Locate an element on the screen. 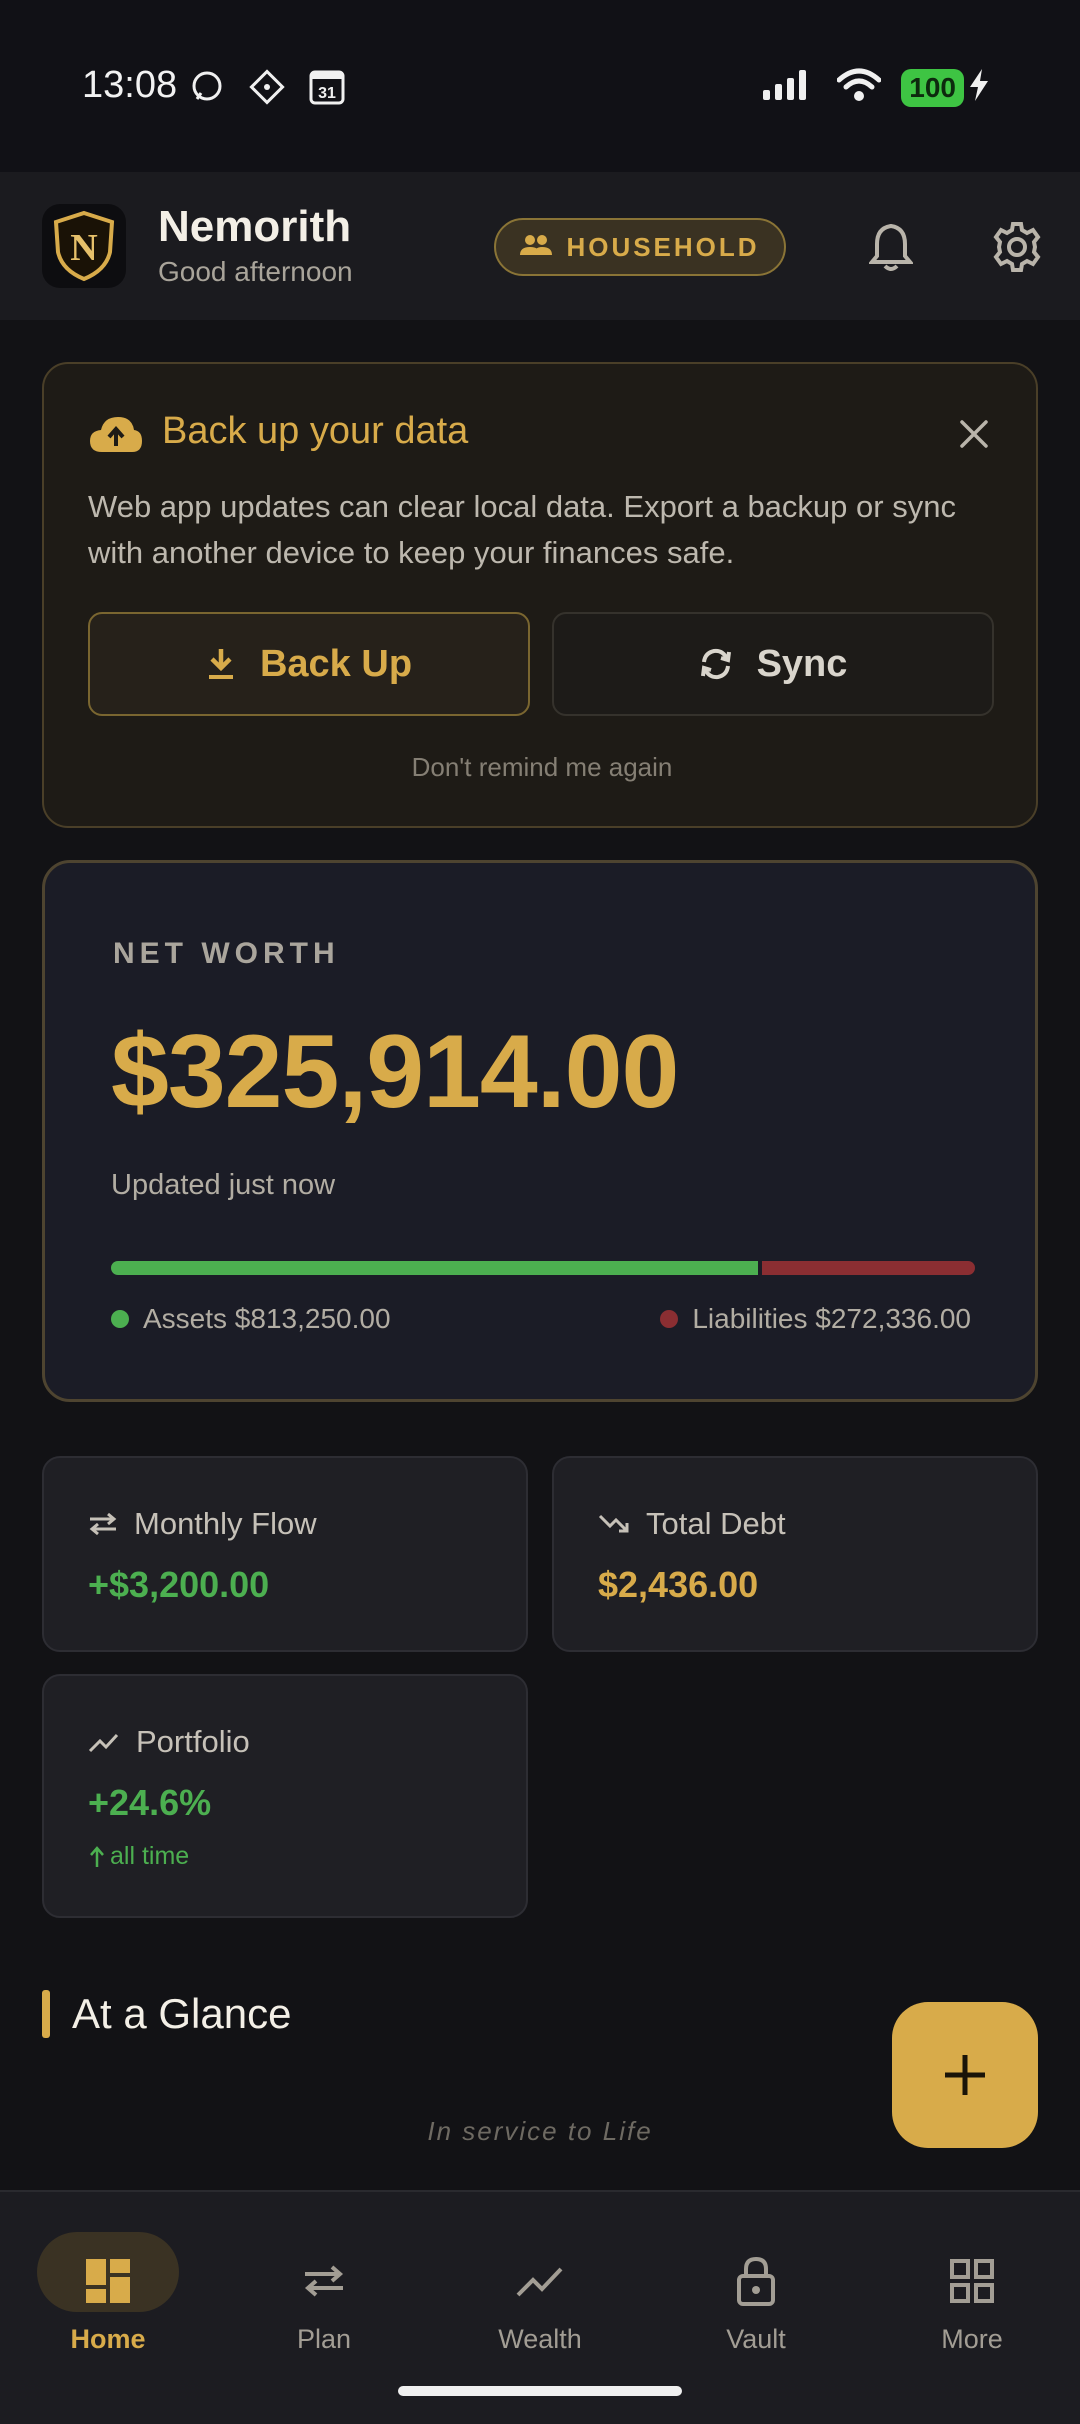 This screenshot has height=2424, width=1080. status-bar: 13:08 31 100 is located at coordinates (540, 86).